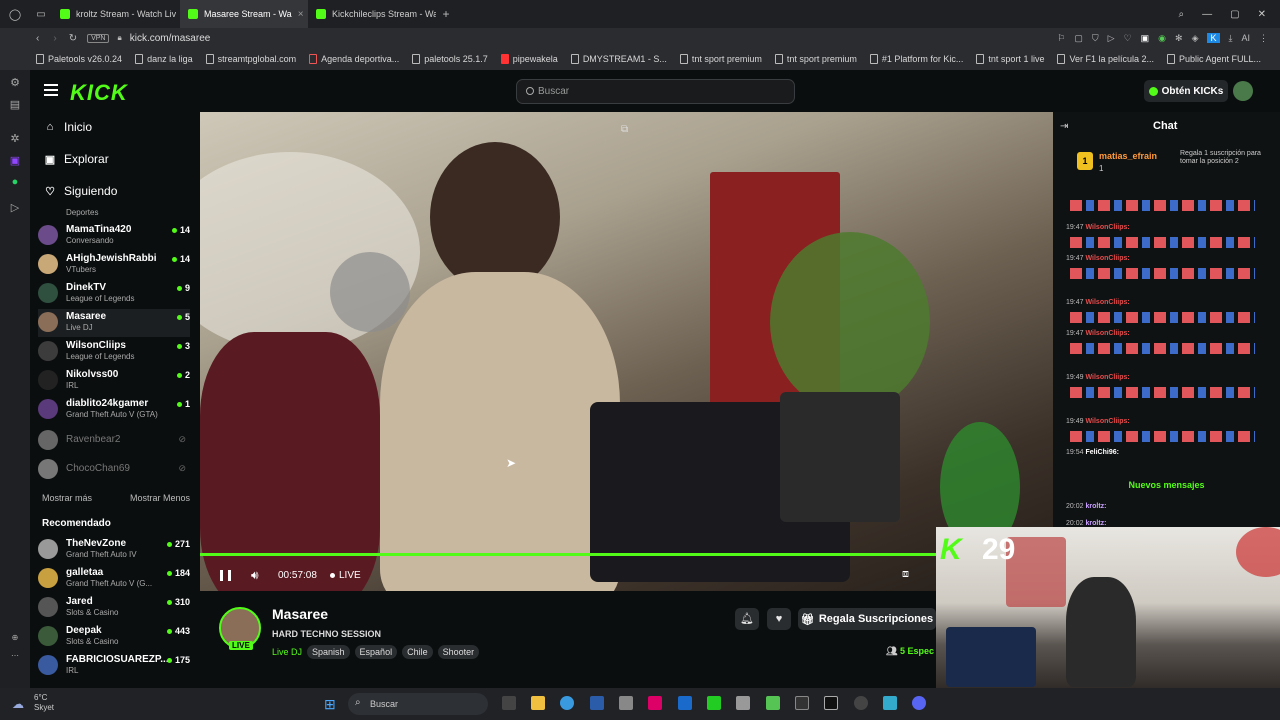 Image resolution: width=1280 pixels, height=720 pixels. Describe the element at coordinates (76, 159) in the screenshot. I see `nav-explore: ▣ Explorar` at that location.